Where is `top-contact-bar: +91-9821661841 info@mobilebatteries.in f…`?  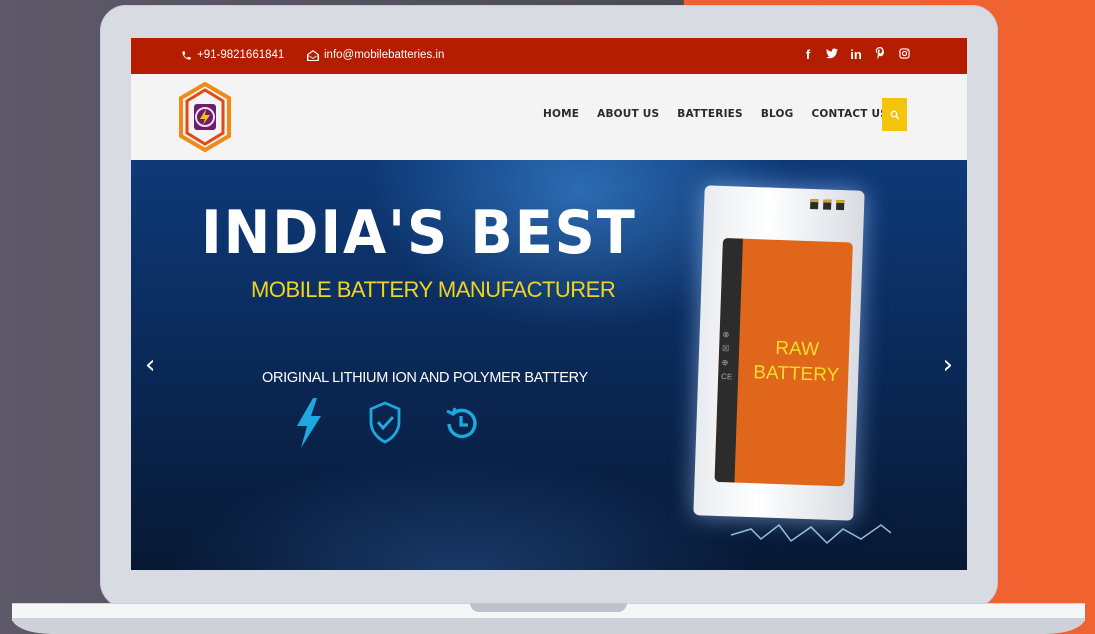 top-contact-bar: +91-9821661841 info@mobilebatteries.in f… is located at coordinates (549, 56).